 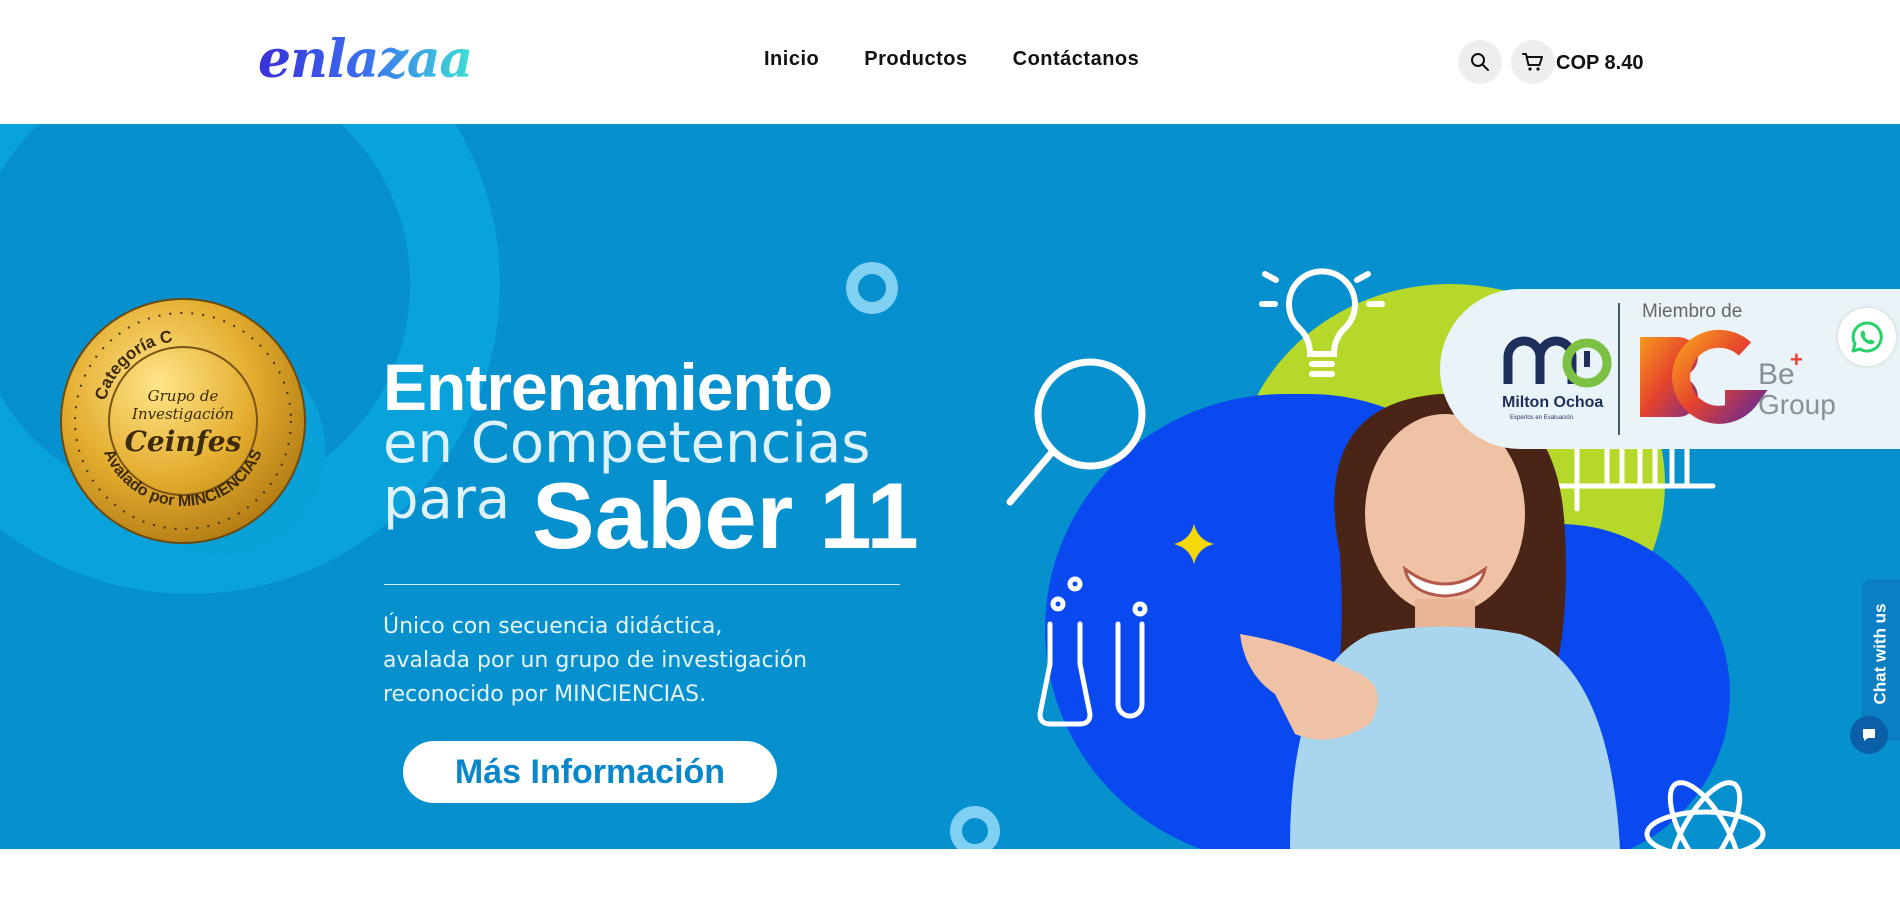 What do you see at coordinates (1619, 369) in the screenshot?
I see `partner-separator` at bounding box center [1619, 369].